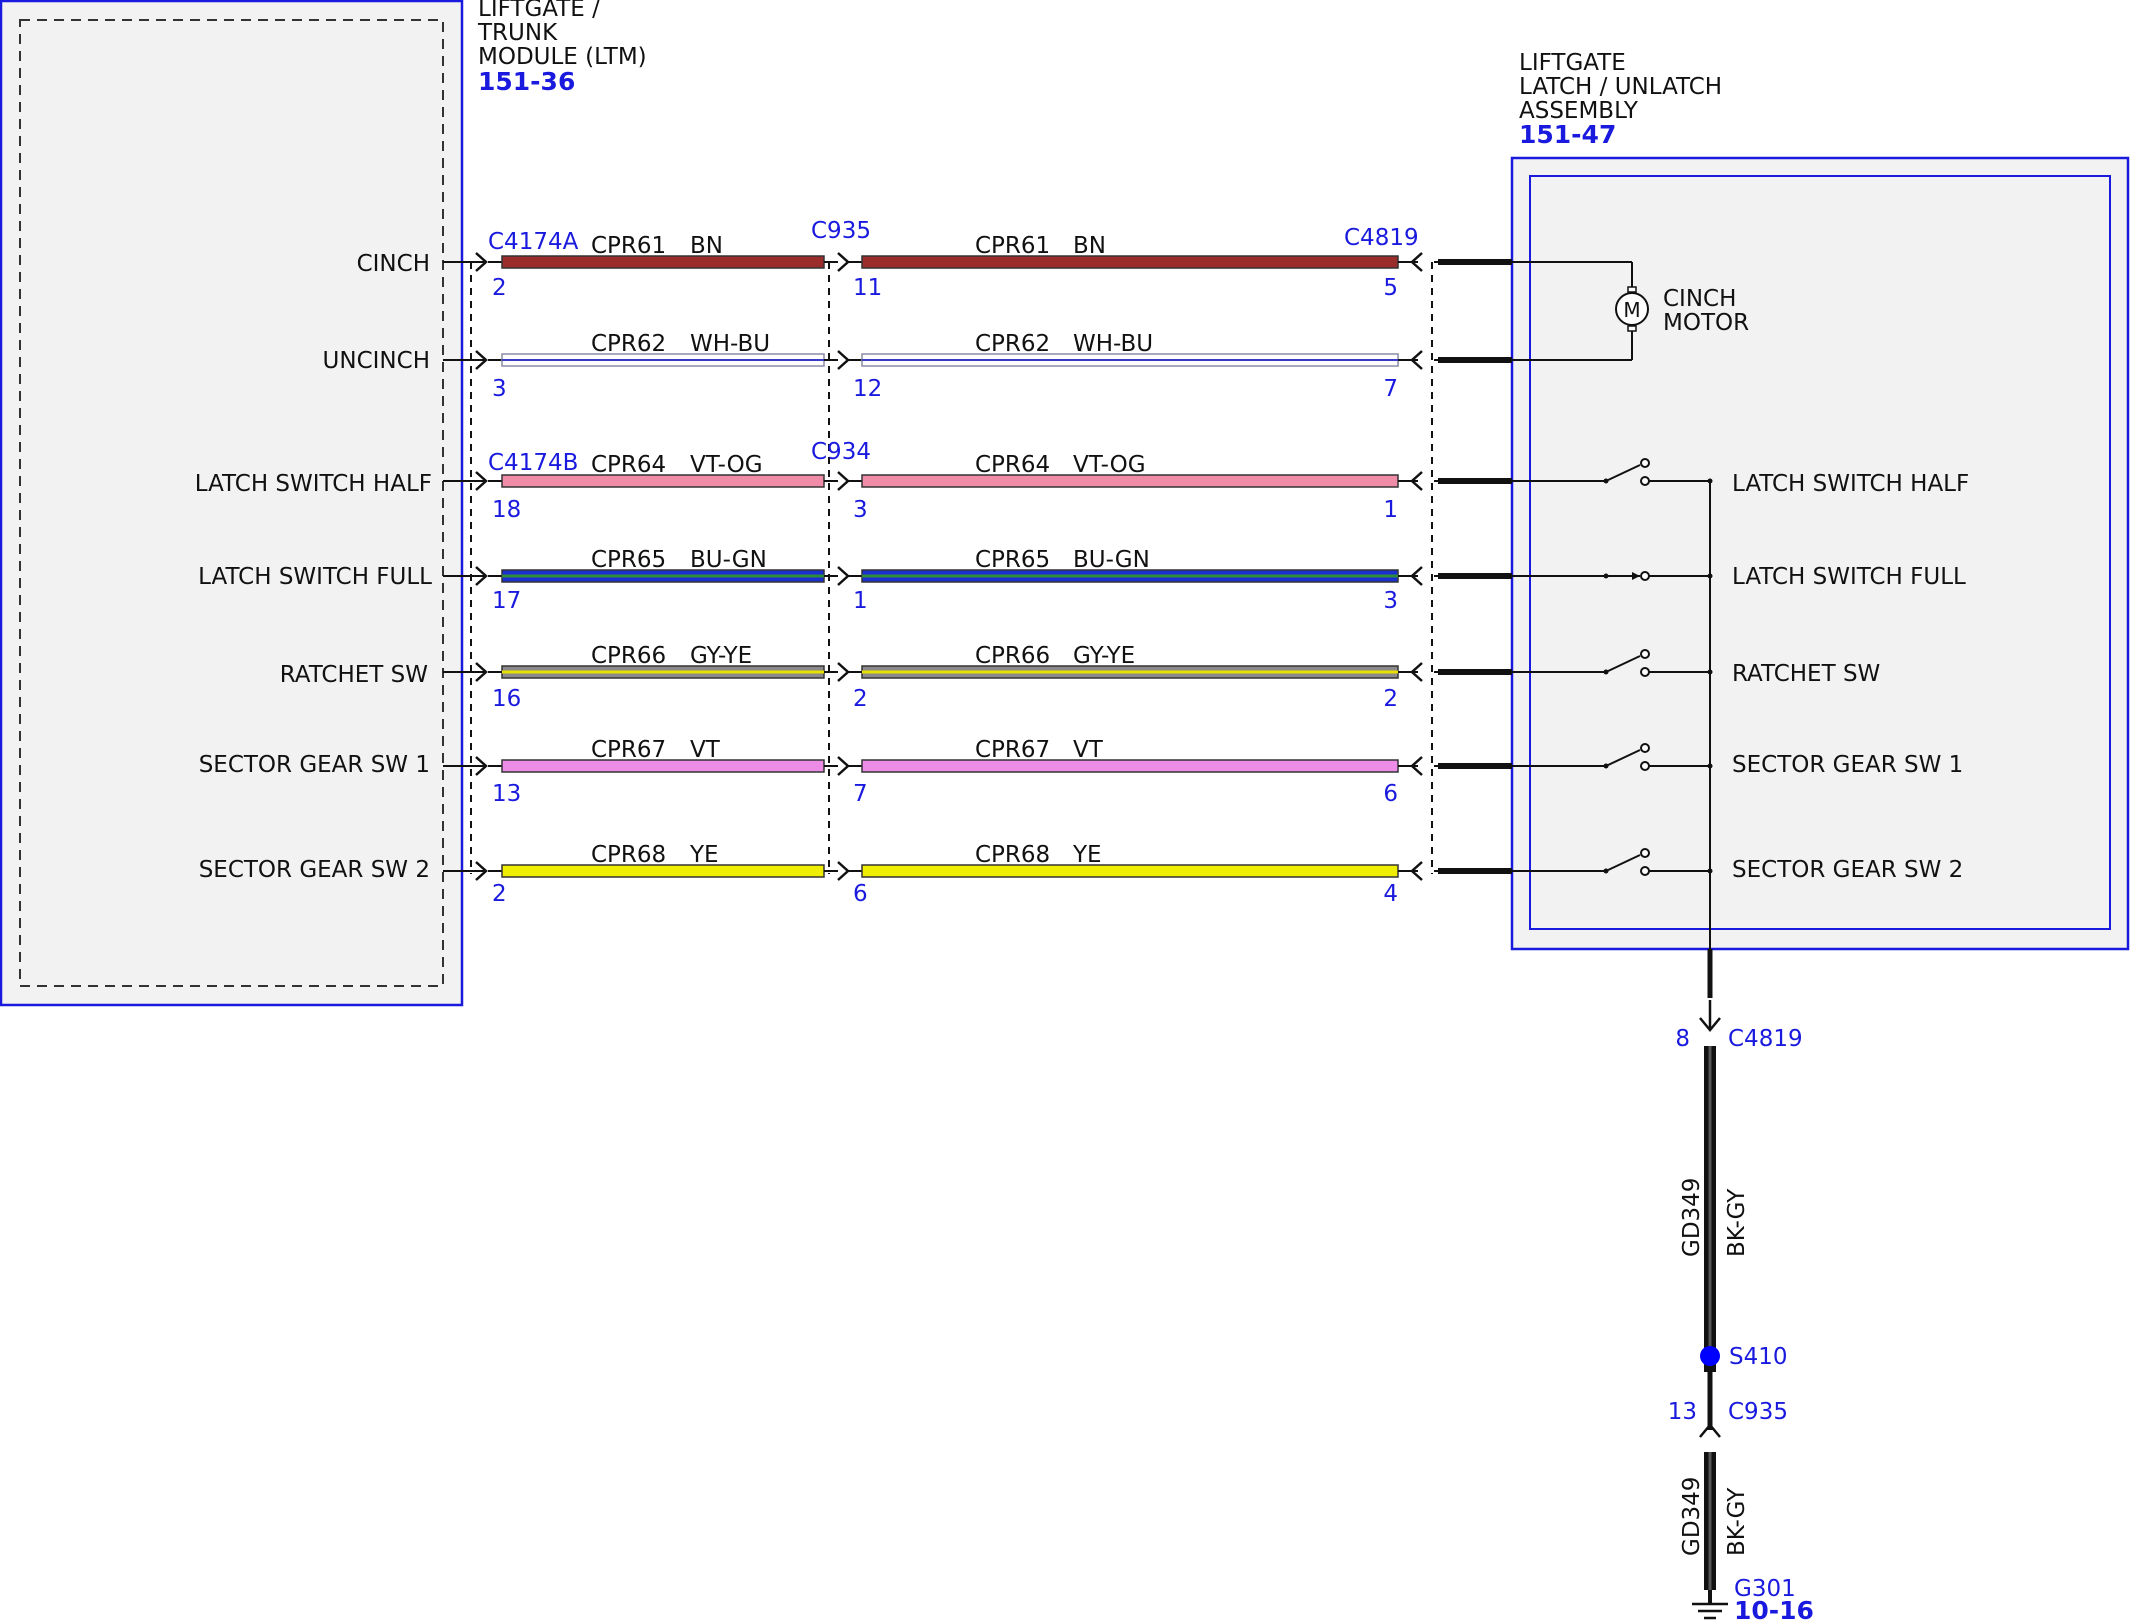  What do you see at coordinates (860, 699) in the screenshot?
I see `pin-number-inline: 2` at bounding box center [860, 699].